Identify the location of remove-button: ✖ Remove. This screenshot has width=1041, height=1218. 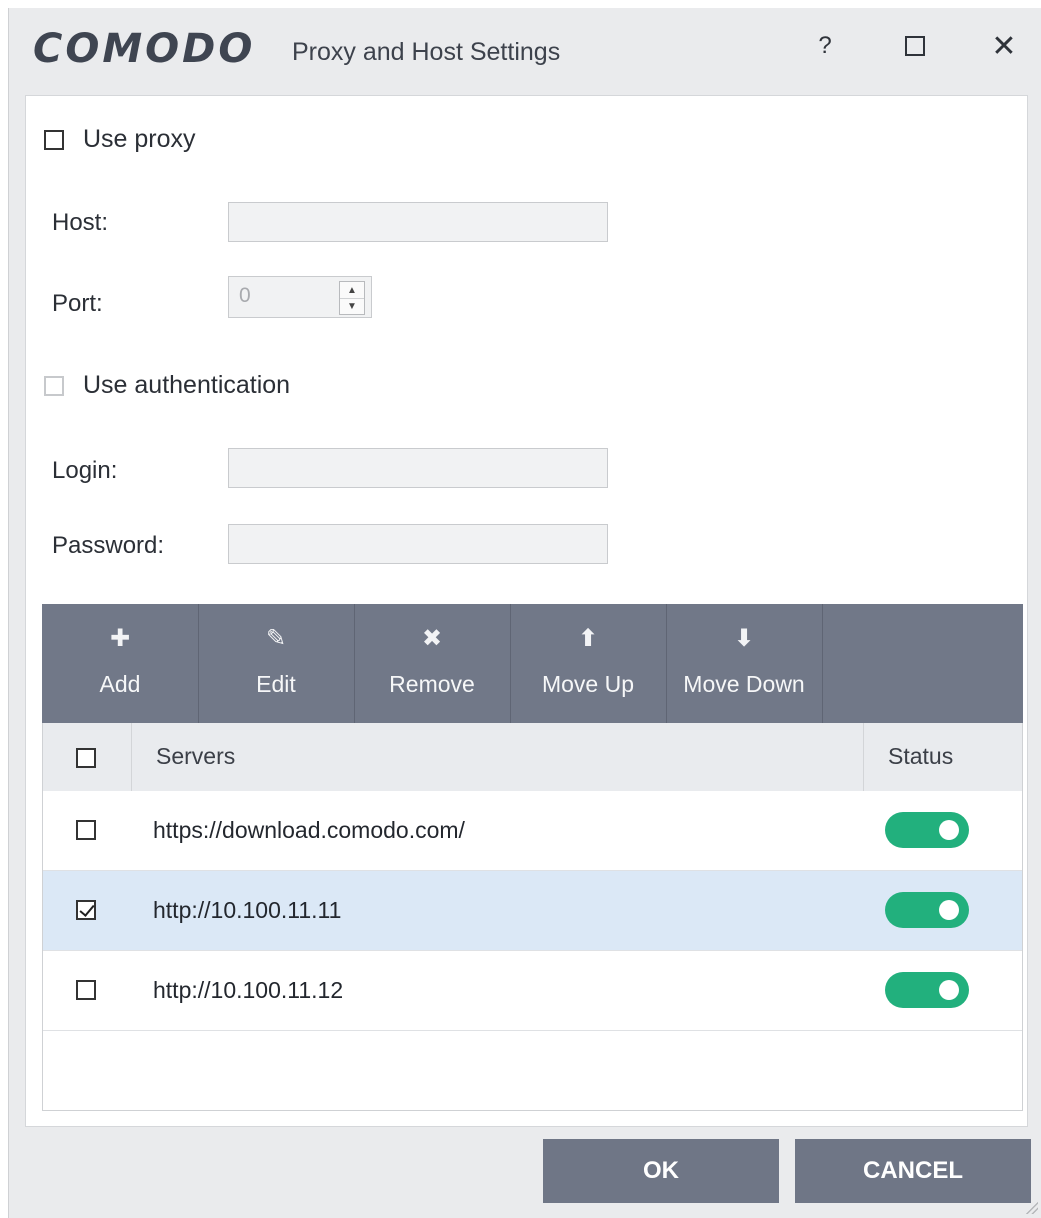
(432, 663).